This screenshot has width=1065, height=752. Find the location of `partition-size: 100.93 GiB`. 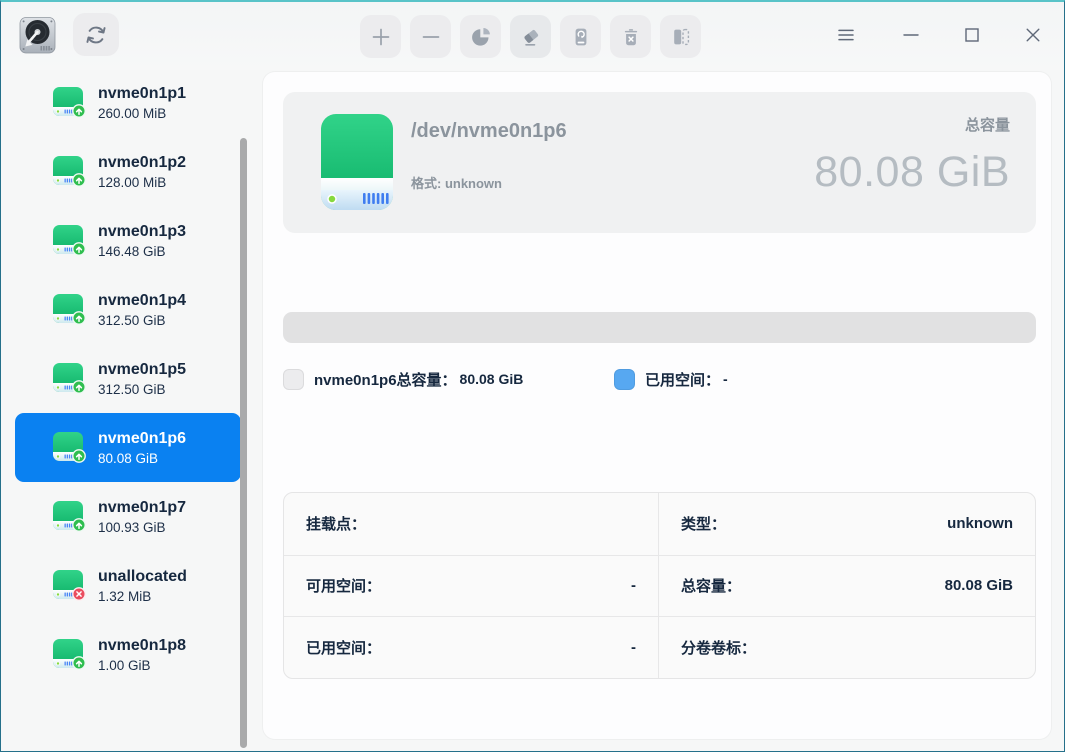

partition-size: 100.93 GiB is located at coordinates (132, 527).